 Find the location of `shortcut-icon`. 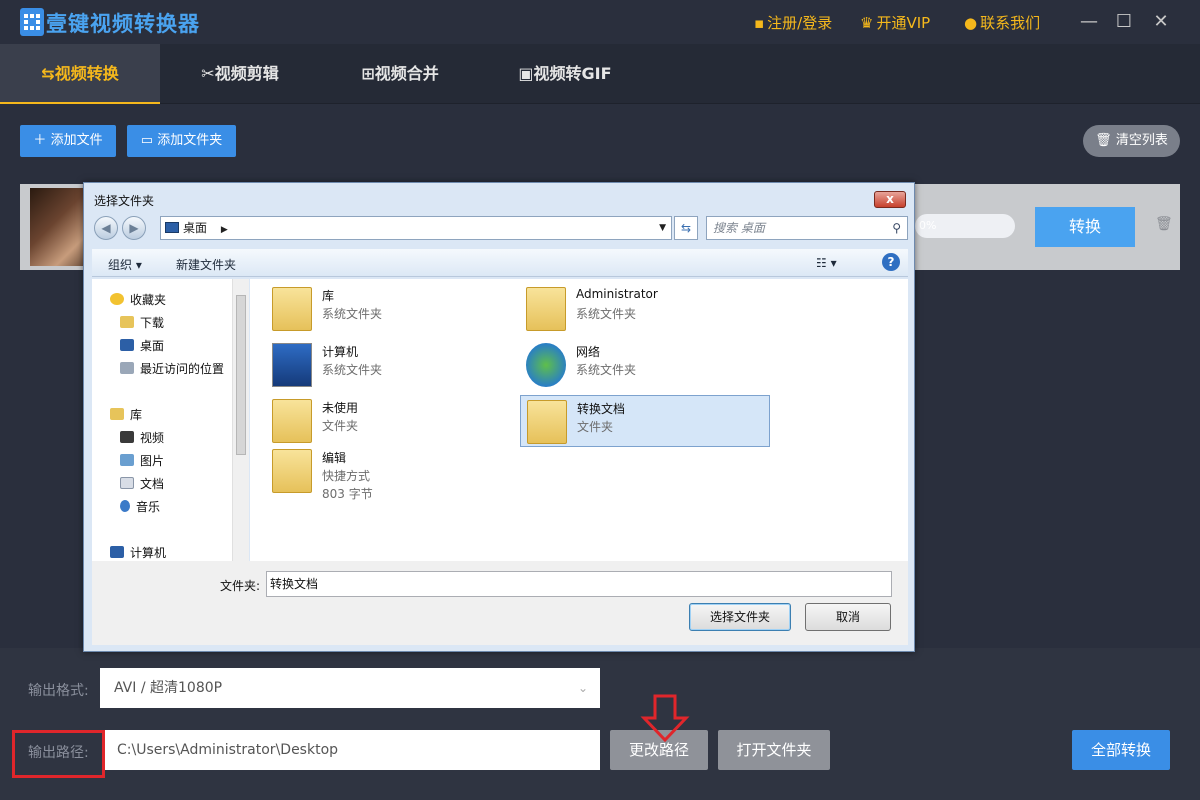

shortcut-icon is located at coordinates (292, 471).